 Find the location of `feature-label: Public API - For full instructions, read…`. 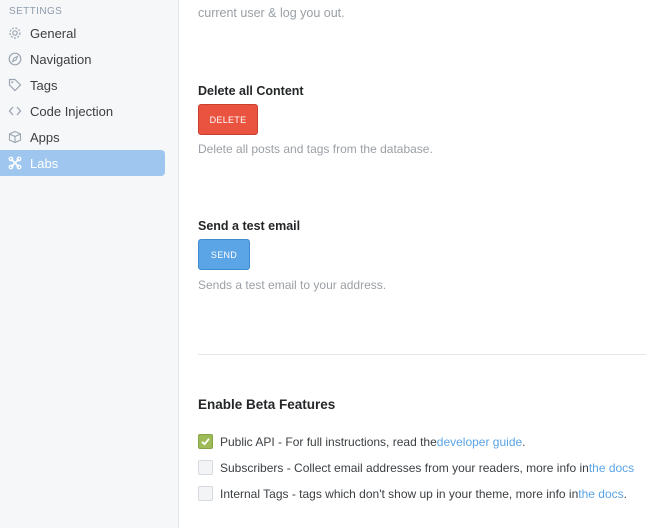

feature-label: Public API - For full instructions, read… is located at coordinates (328, 441).